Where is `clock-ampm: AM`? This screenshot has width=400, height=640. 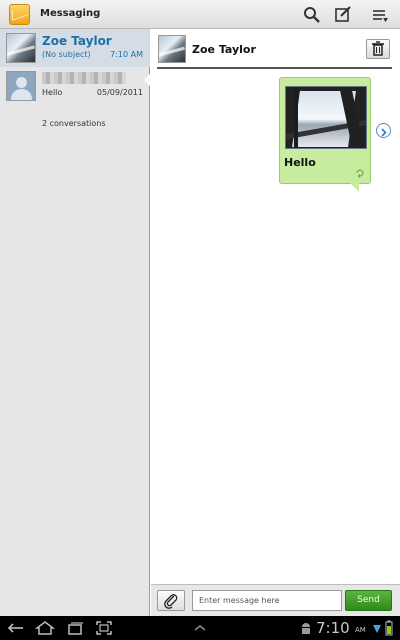 clock-ampm: AM is located at coordinates (360, 630).